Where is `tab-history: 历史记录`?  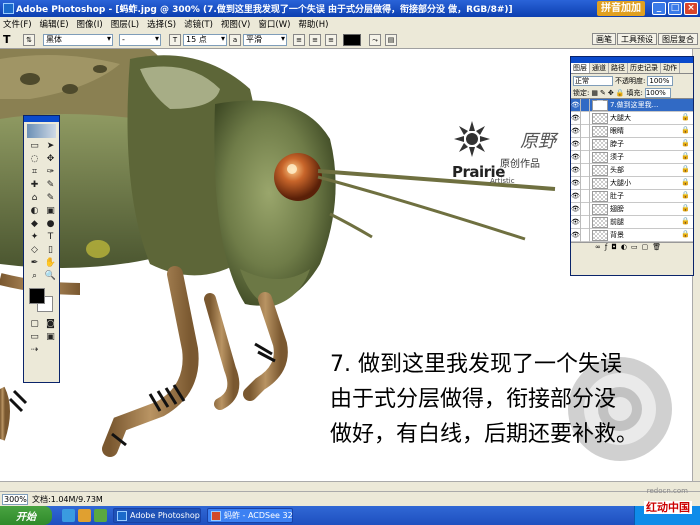 tab-history: 历史记录 is located at coordinates (644, 68).